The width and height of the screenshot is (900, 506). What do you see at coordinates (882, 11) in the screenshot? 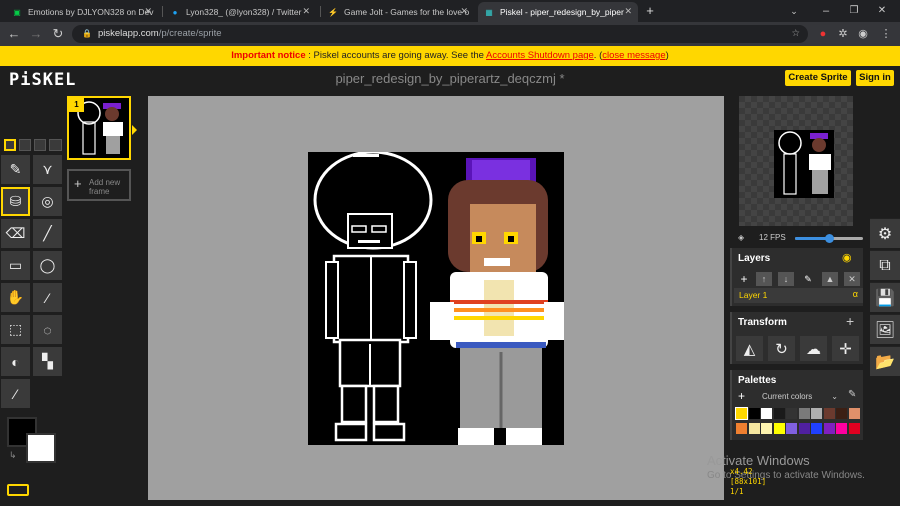
I see `close-window-button: ✕` at bounding box center [882, 11].